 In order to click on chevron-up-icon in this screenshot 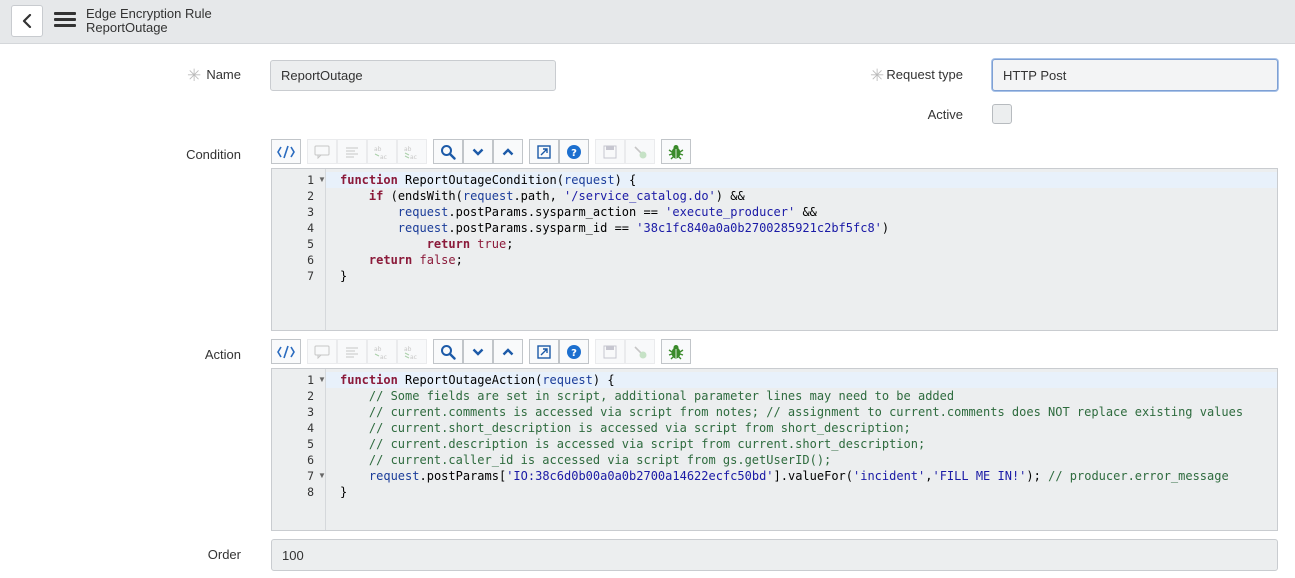, I will do `click(508, 151)`.